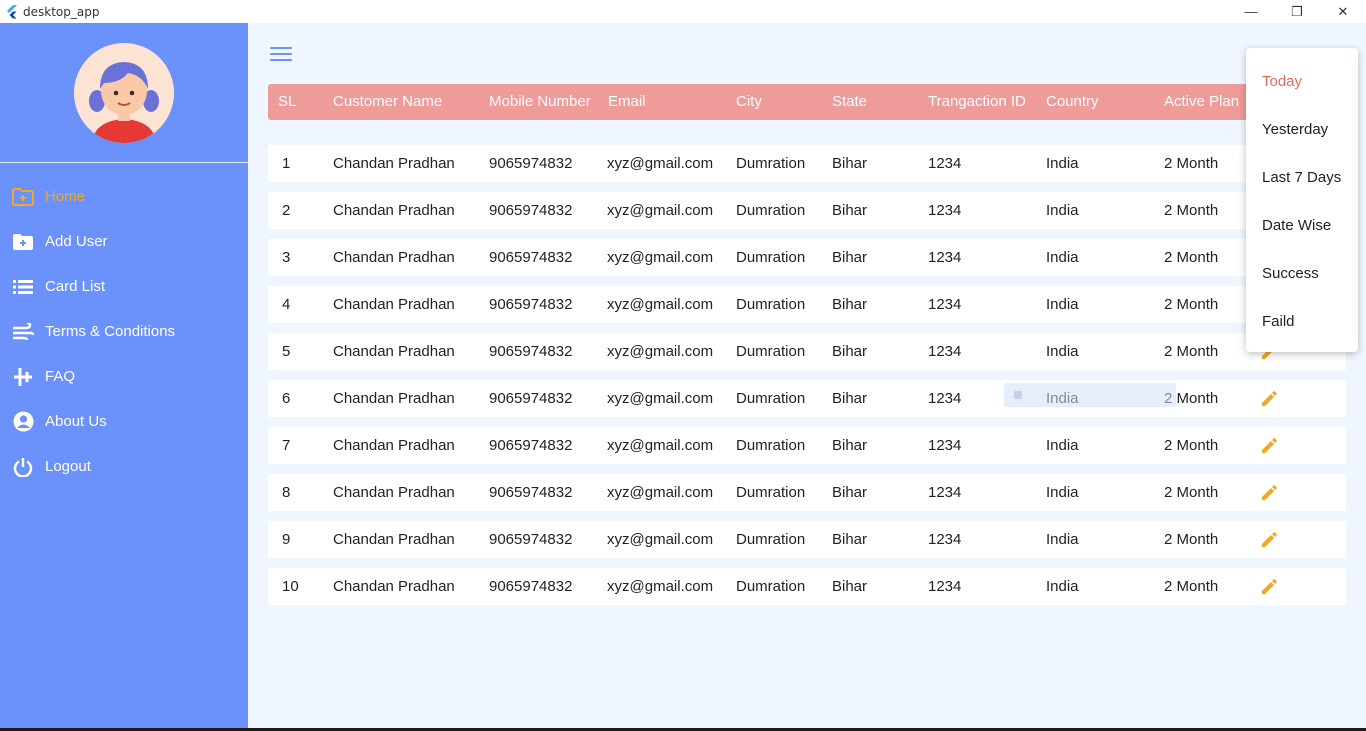 The image size is (1366, 731). Describe the element at coordinates (12, 11) in the screenshot. I see `flutter-logo-icon` at that location.